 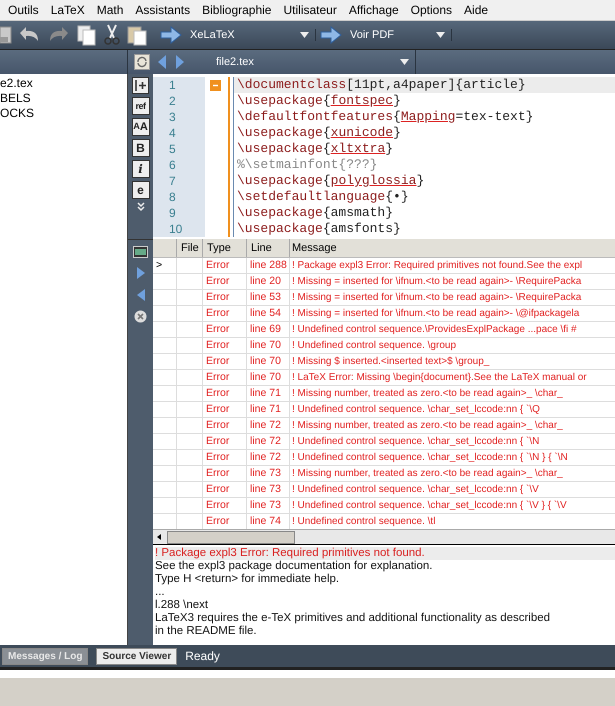 I want to click on chevron-down-icon, so click(x=141, y=207).